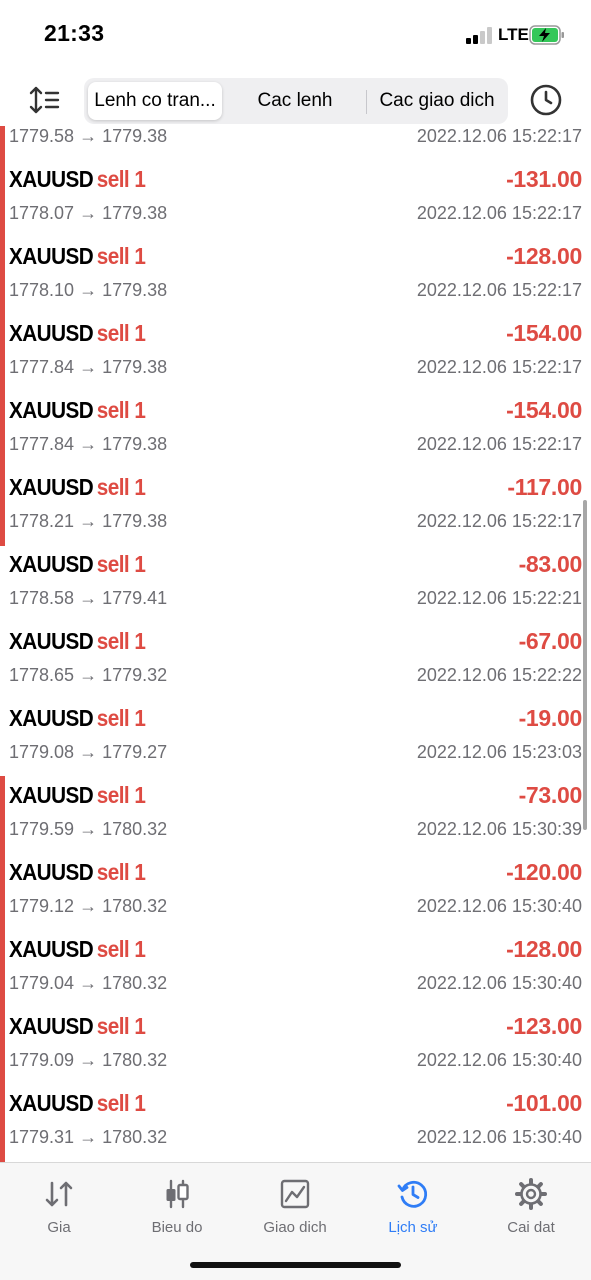  I want to click on battery-charging-icon, so click(546, 35).